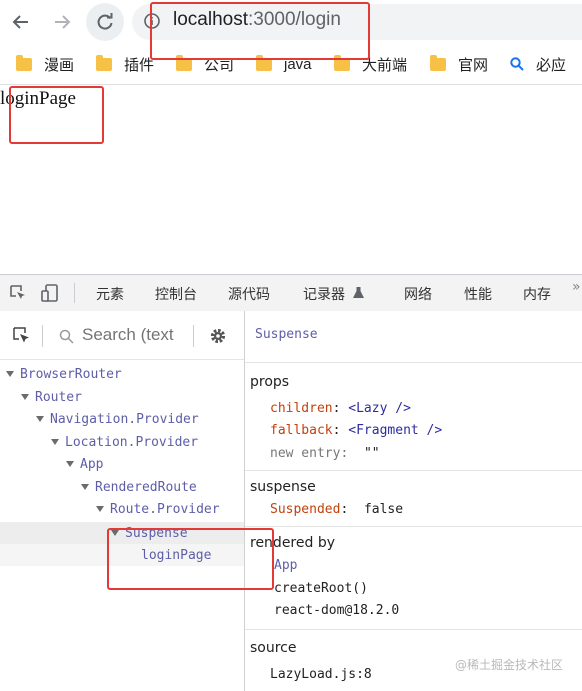 This screenshot has height=691, width=582. Describe the element at coordinates (383, 509) in the screenshot. I see `prop-value: false` at that location.